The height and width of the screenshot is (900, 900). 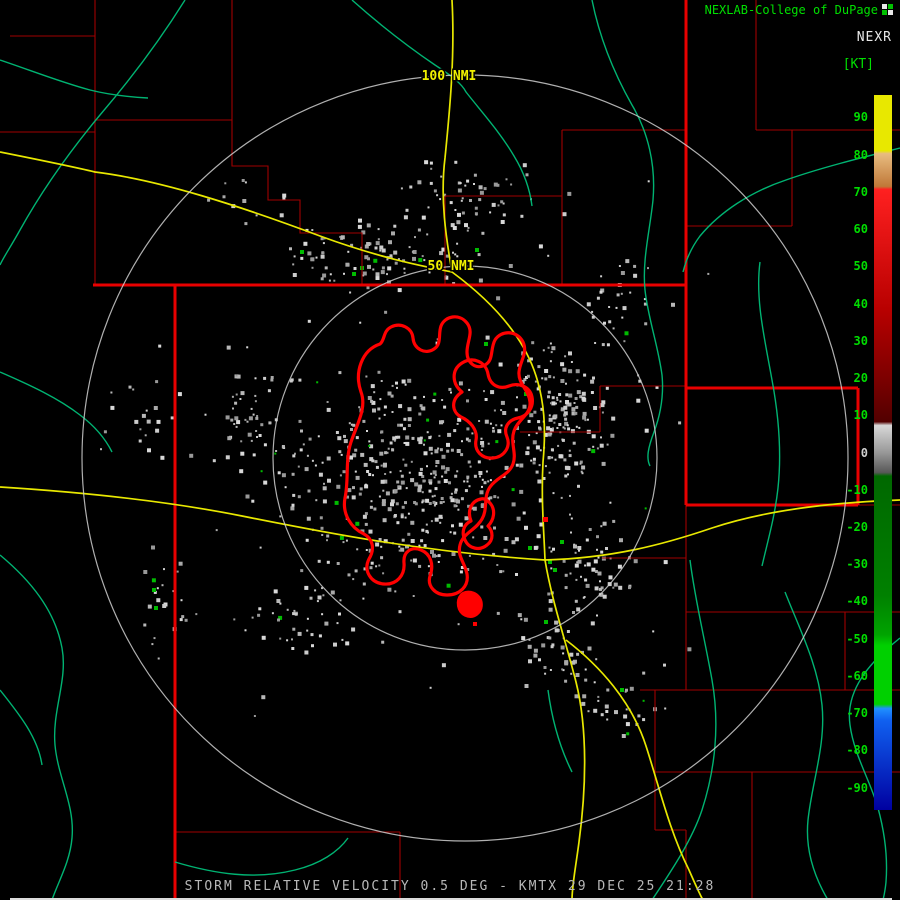 What do you see at coordinates (883, 452) in the screenshot?
I see `colorbar` at bounding box center [883, 452].